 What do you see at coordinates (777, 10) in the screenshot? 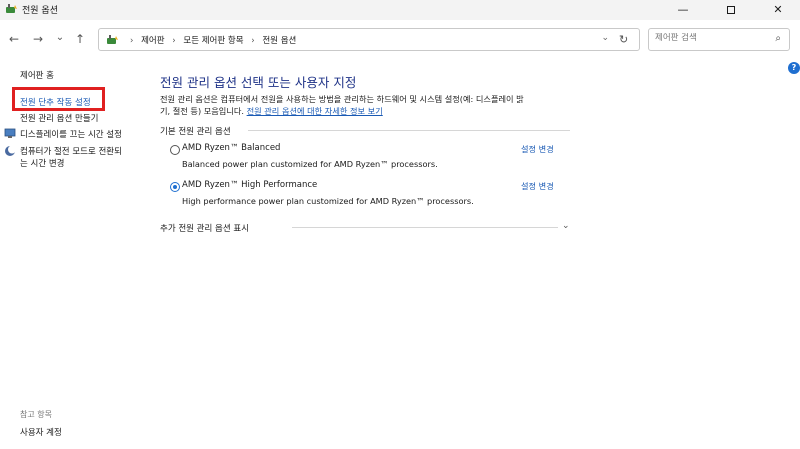
I see `close-button: ✕` at bounding box center [777, 10].